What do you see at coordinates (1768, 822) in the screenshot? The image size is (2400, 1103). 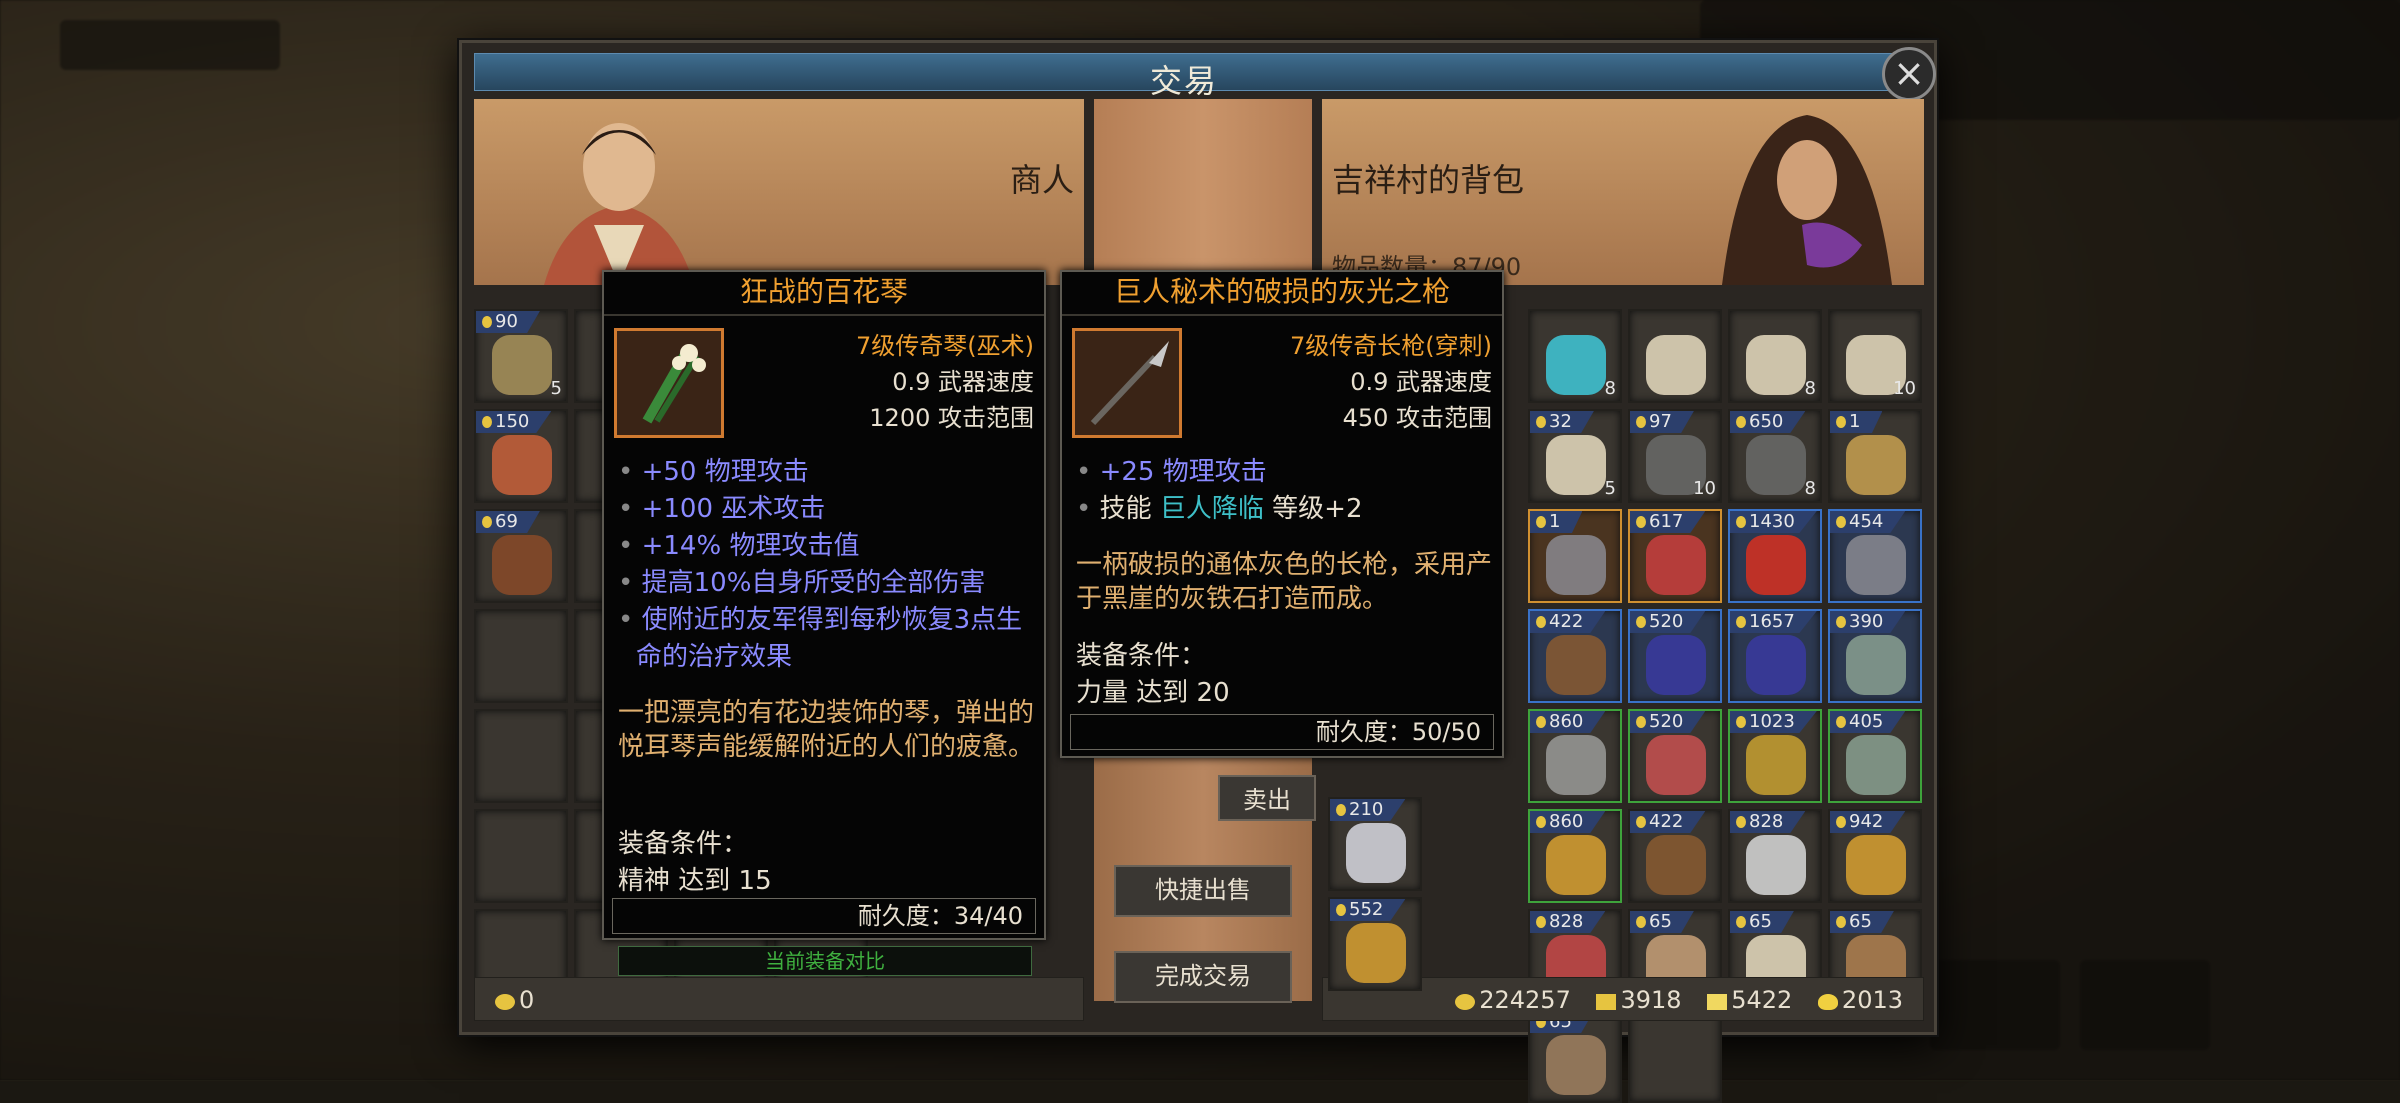 I see `item-price: 828` at bounding box center [1768, 822].